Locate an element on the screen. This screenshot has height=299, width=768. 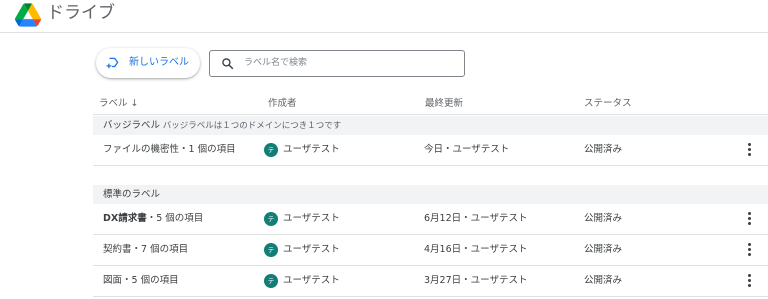
new-label-icon is located at coordinates (112, 63).